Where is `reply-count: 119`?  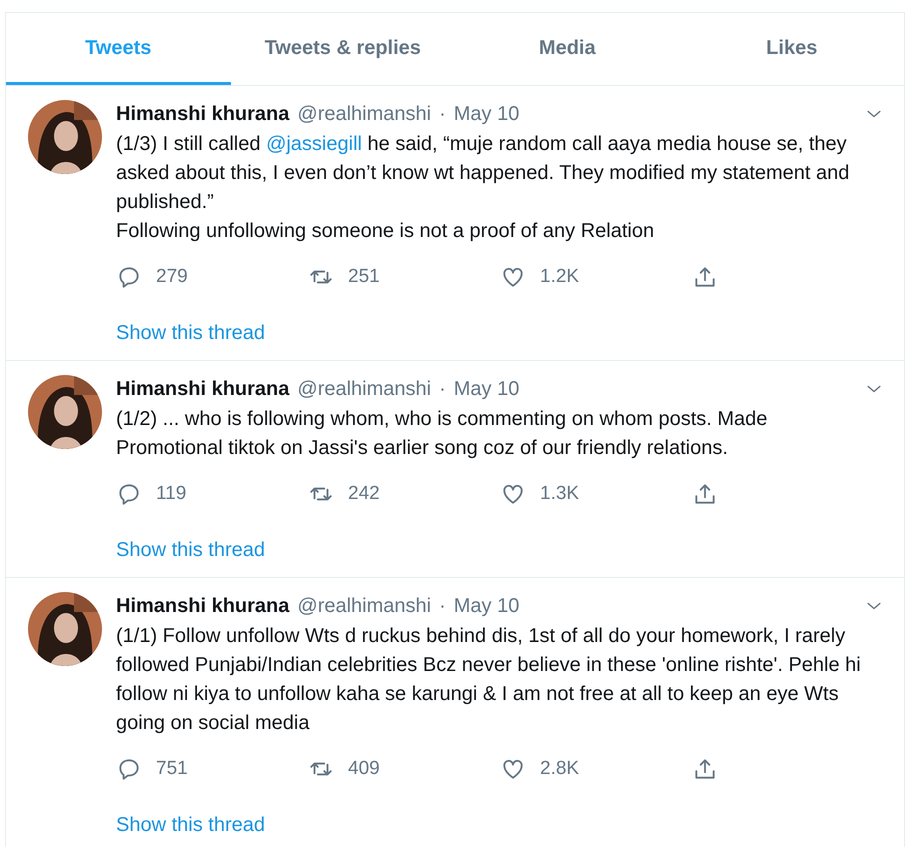 reply-count: 119 is located at coordinates (171, 494).